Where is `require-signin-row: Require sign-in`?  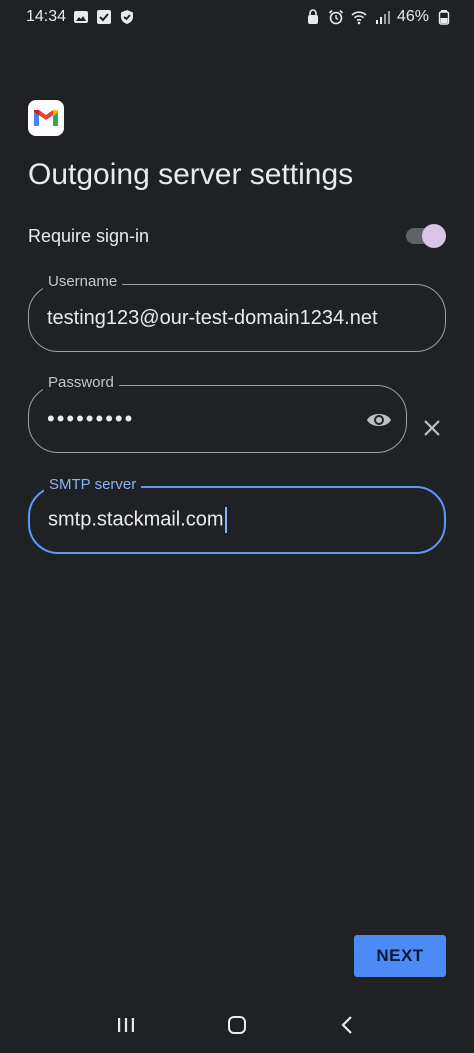 require-signin-row: Require sign-in is located at coordinates (237, 236).